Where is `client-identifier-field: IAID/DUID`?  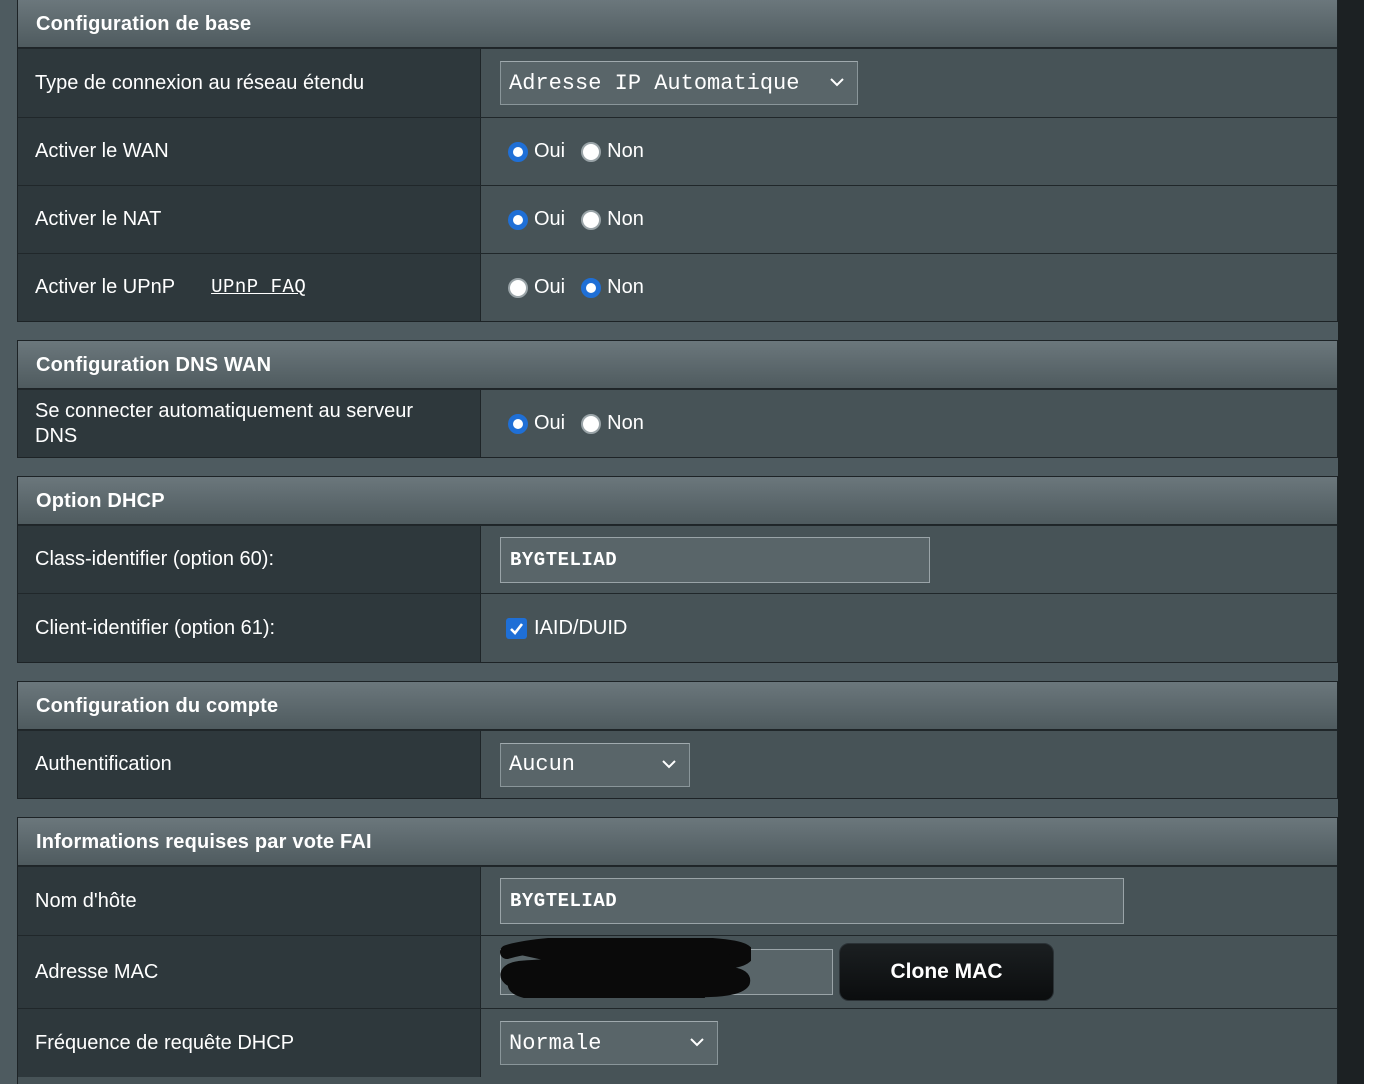
client-identifier-field: IAID/DUID is located at coordinates (909, 628).